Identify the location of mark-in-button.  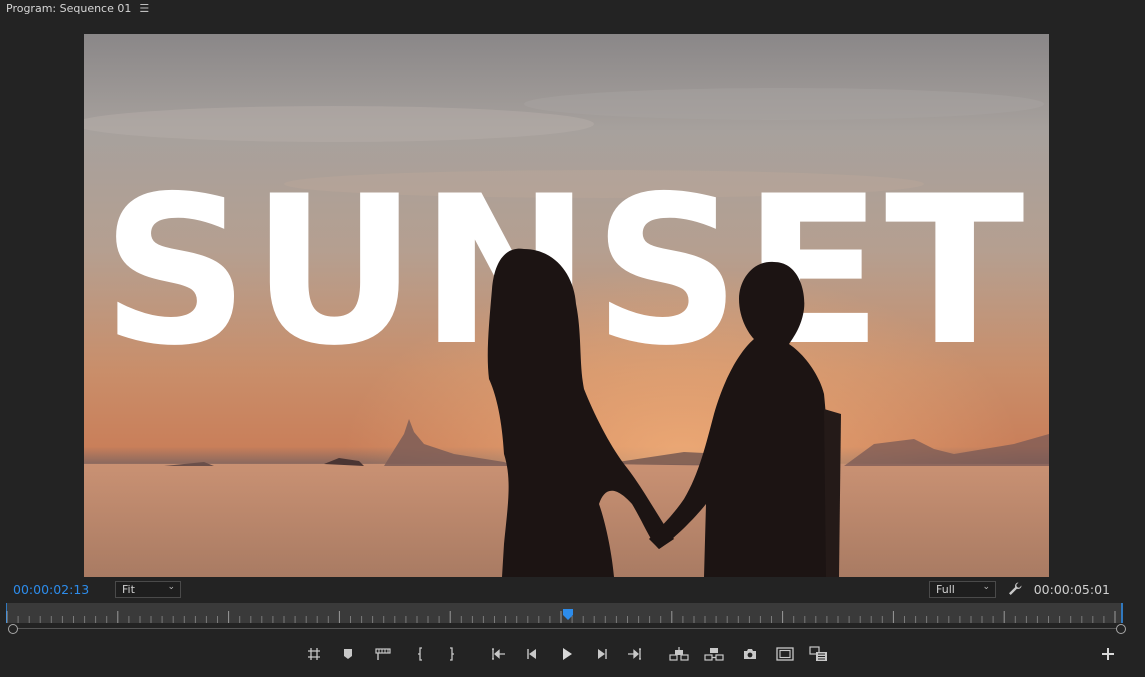
(420, 654).